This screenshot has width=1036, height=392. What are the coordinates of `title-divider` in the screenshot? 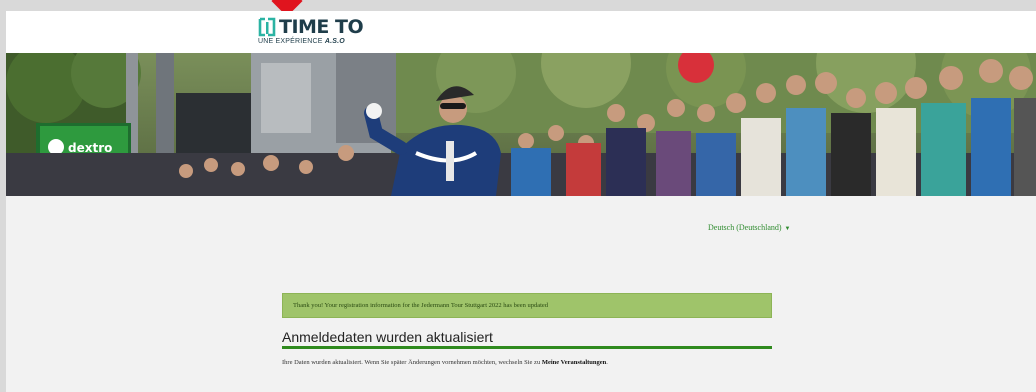 It's located at (527, 347).